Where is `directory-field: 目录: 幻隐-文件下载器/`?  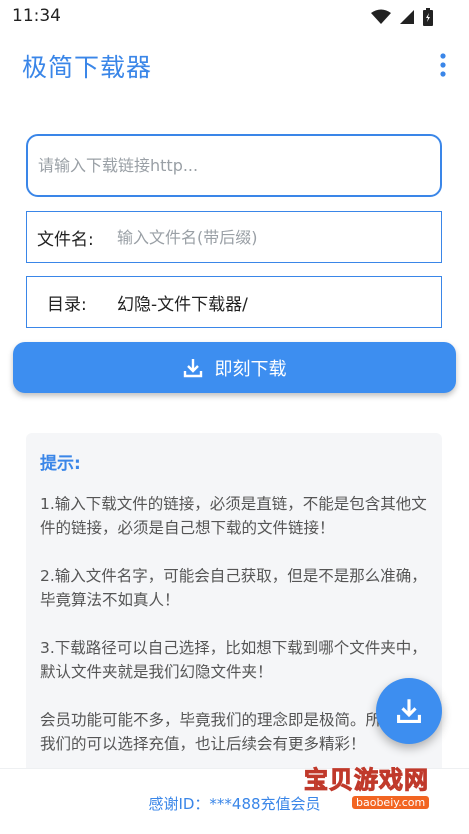
directory-field: 目录: 幻隐-文件下载器/ is located at coordinates (234, 302).